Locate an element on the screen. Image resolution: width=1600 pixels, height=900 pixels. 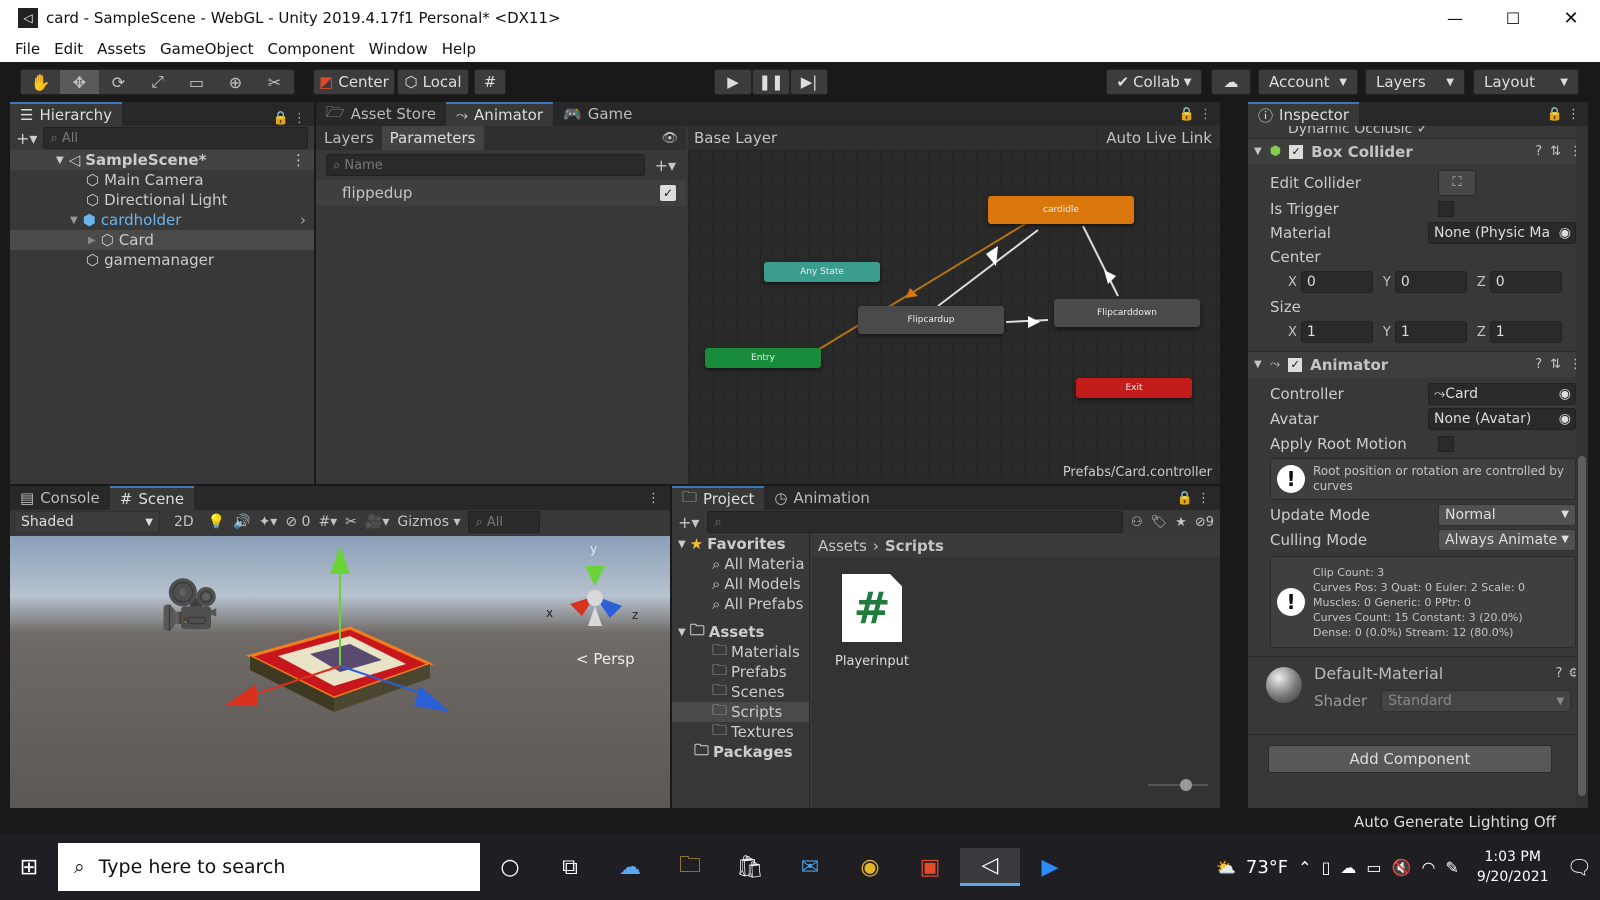
chevron-right-icon: › is located at coordinates (307, 220).